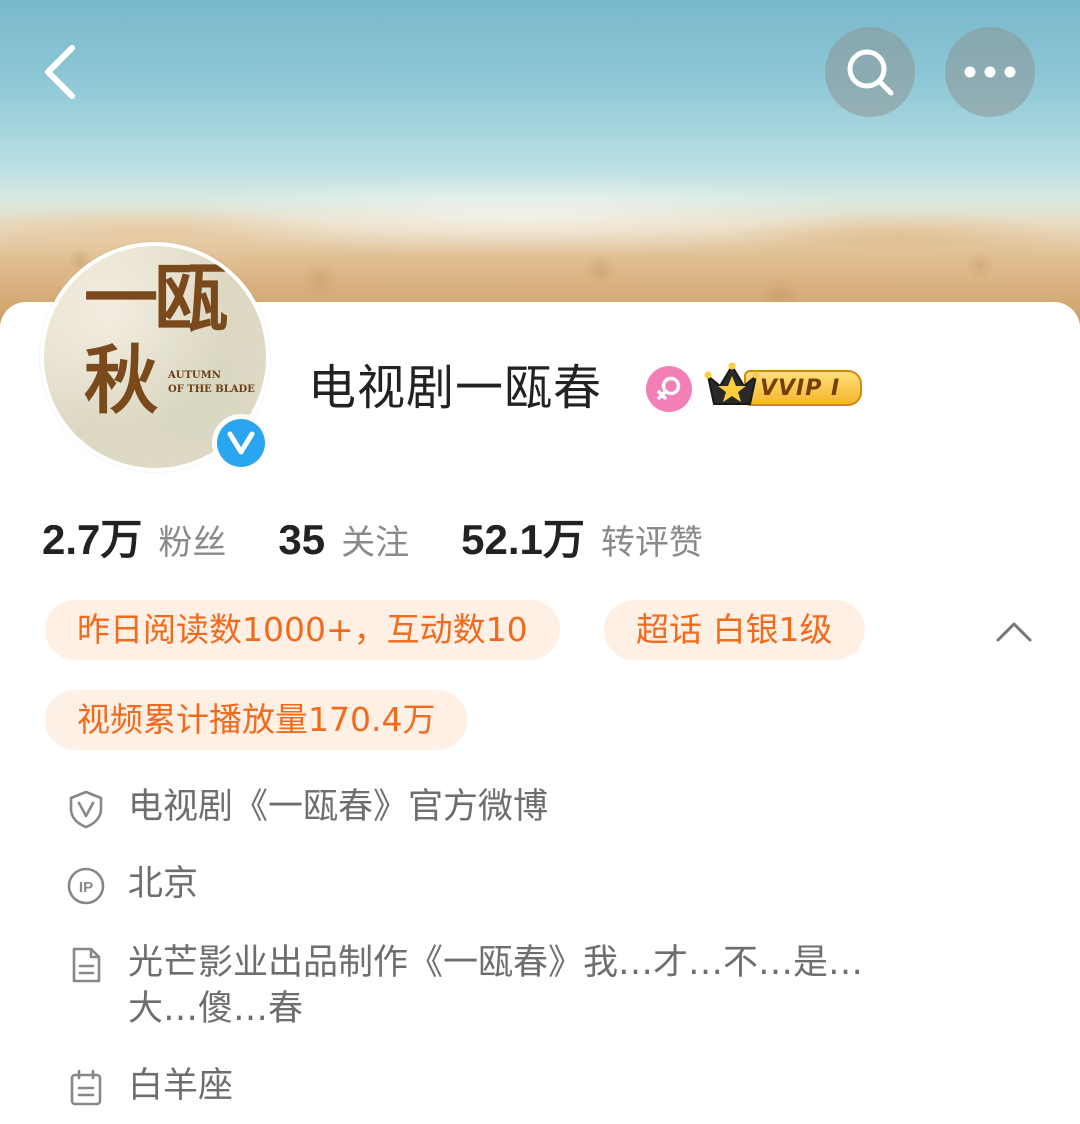 Image resolution: width=1080 pixels, height=1124 pixels. I want to click on following-stat: 35 关注, so click(343, 539).